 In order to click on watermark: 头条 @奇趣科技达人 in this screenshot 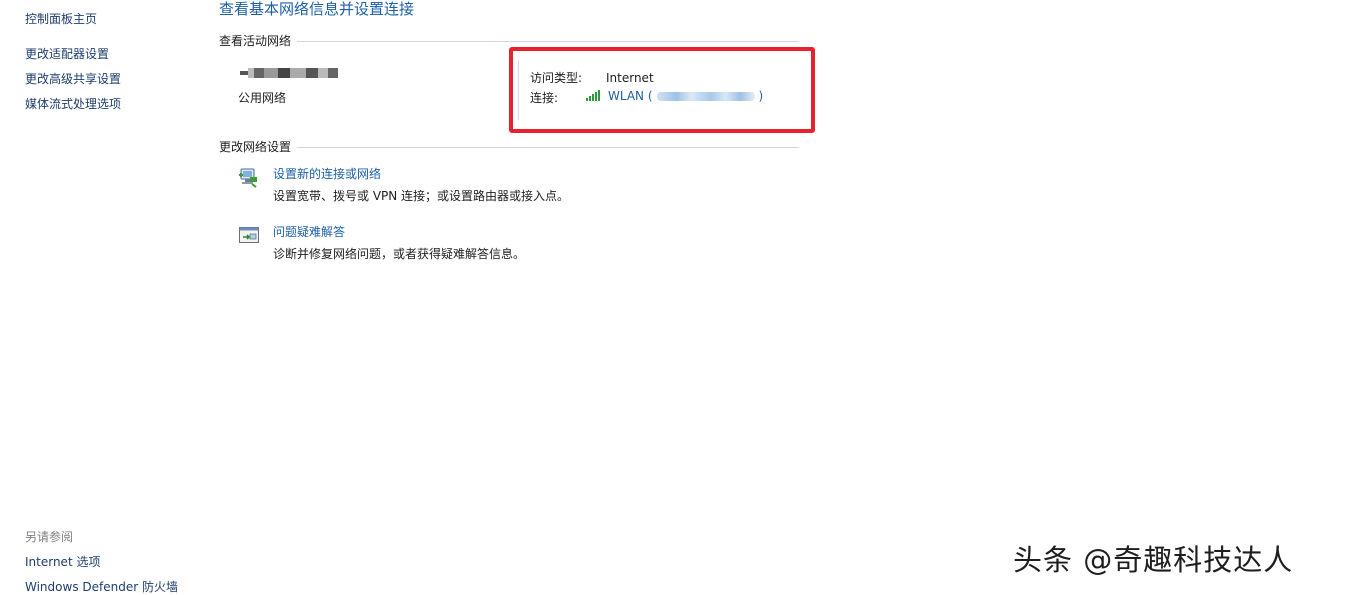, I will do `click(1153, 560)`.